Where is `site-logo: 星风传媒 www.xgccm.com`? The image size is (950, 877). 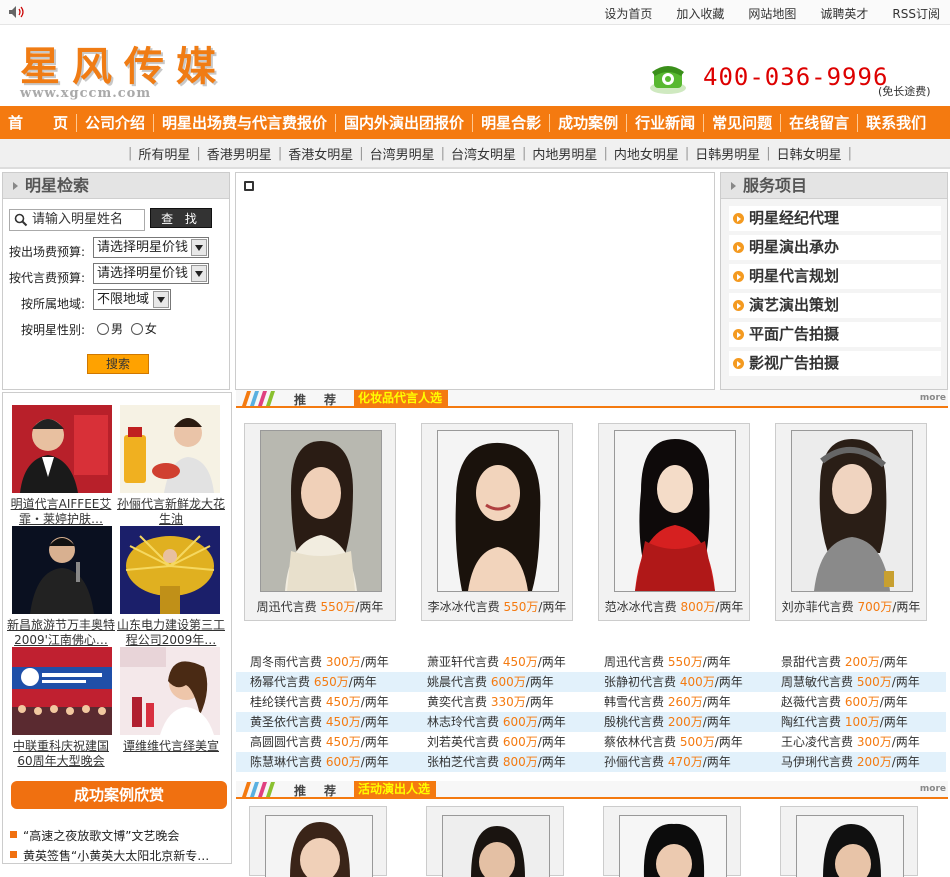
site-logo: 星风传媒 www.xgccm.com is located at coordinates (125, 74).